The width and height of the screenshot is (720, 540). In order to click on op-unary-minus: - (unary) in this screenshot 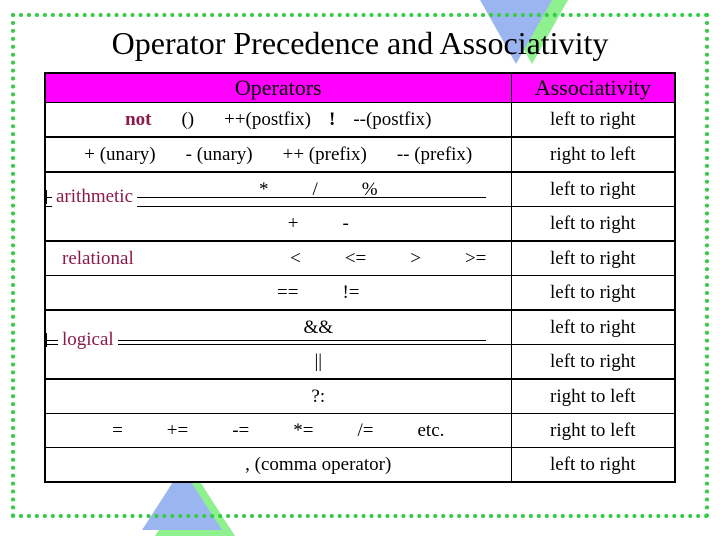, I will do `click(219, 154)`.